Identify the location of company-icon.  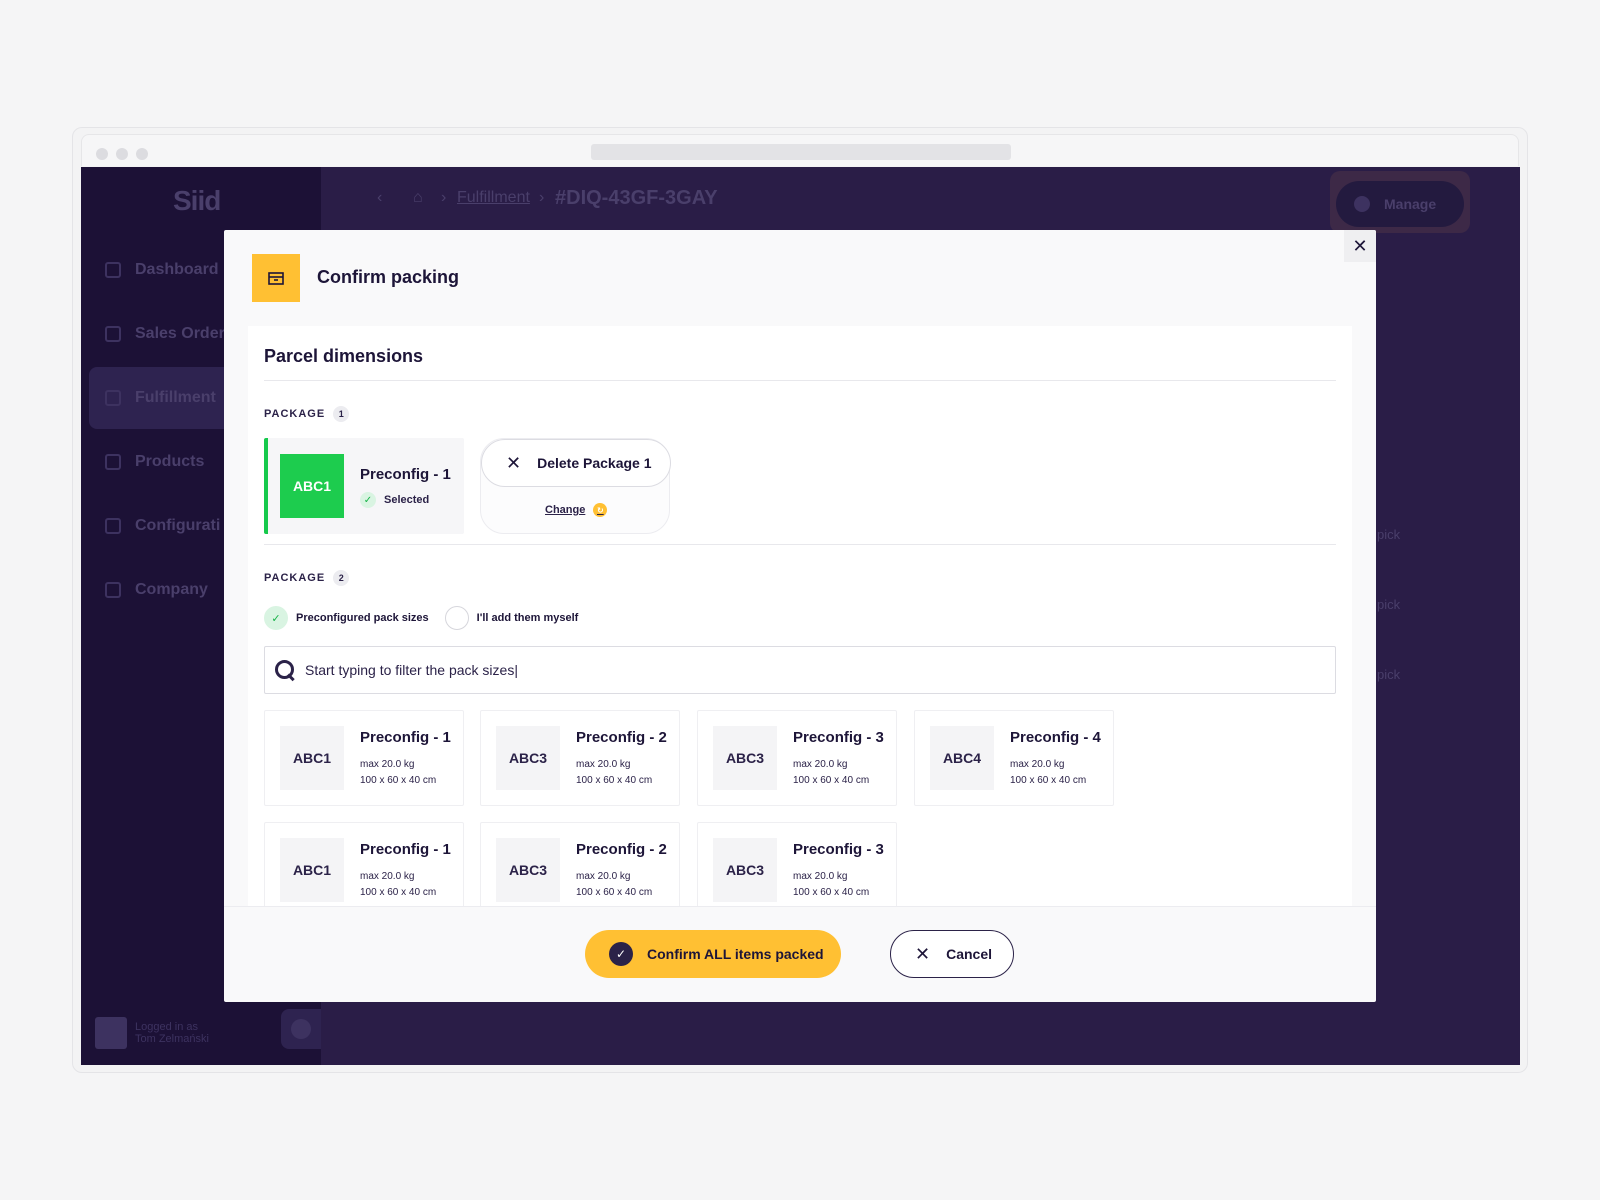
(113, 590).